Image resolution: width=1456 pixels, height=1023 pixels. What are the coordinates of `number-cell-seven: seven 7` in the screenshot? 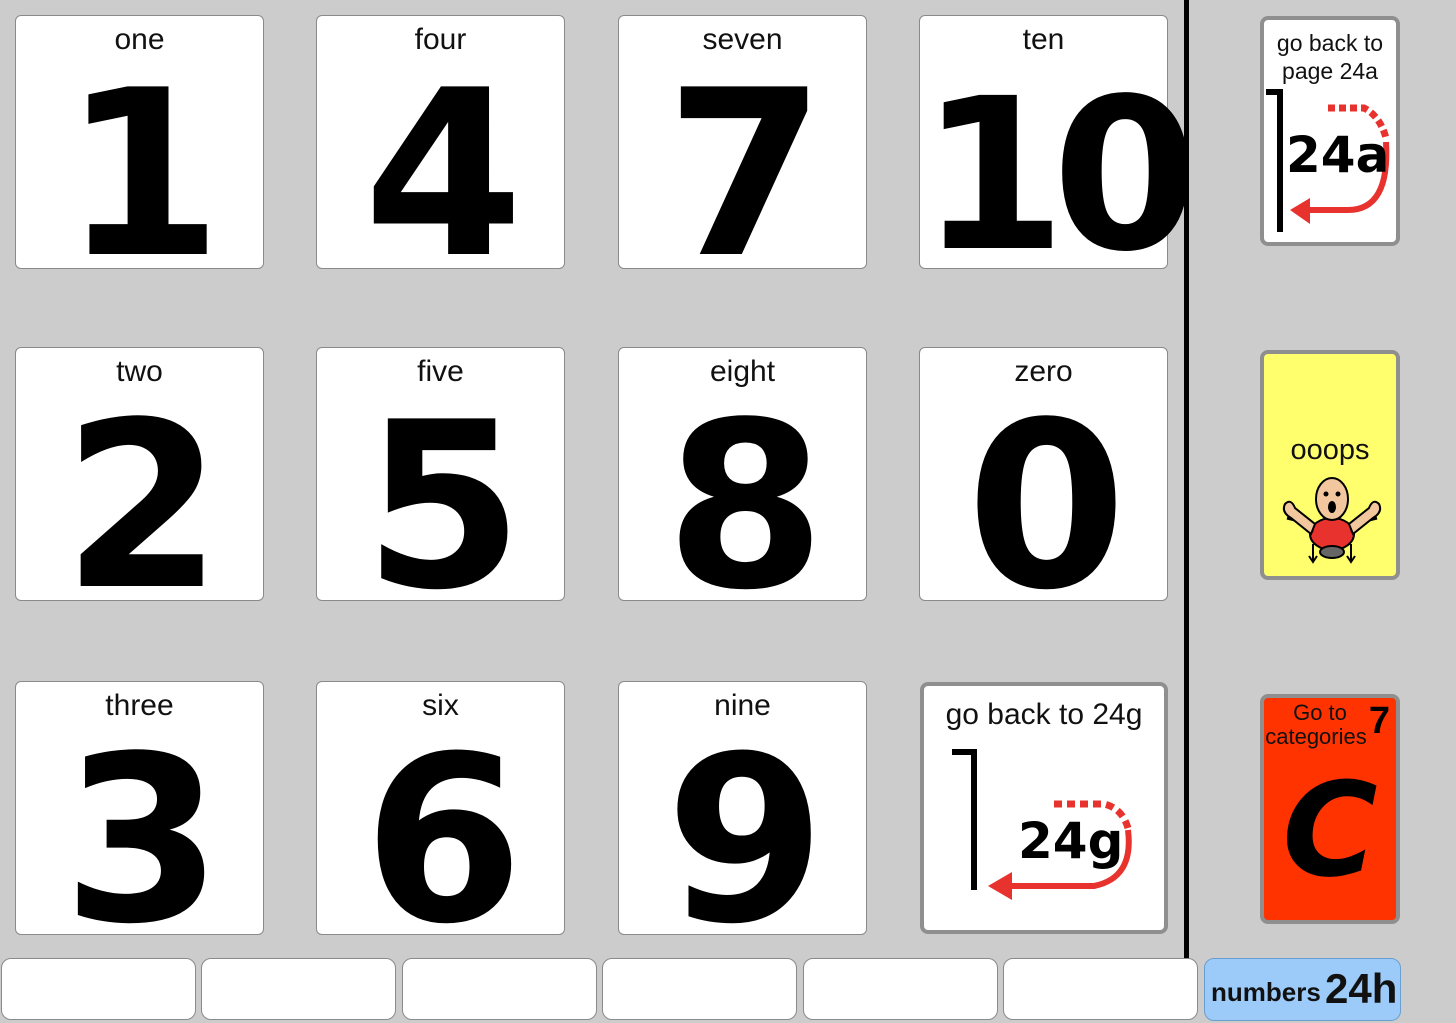 It's located at (742, 153).